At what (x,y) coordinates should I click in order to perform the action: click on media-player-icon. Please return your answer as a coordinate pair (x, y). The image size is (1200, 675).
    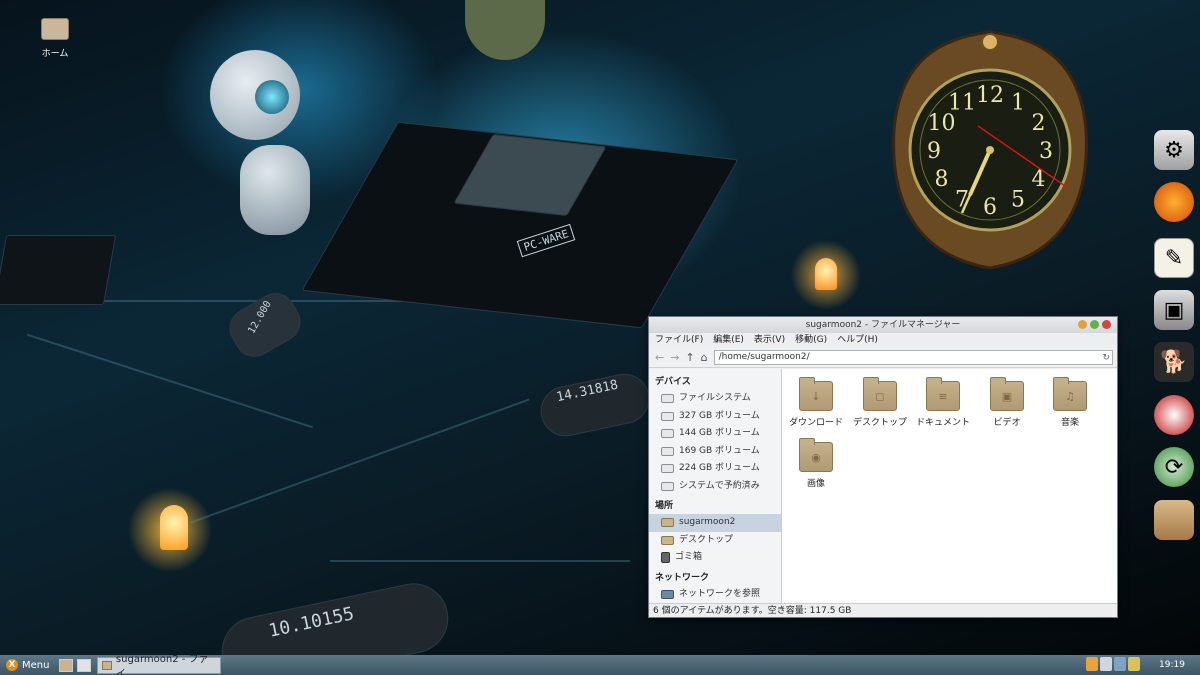
    Looking at the image, I should click on (1174, 415).